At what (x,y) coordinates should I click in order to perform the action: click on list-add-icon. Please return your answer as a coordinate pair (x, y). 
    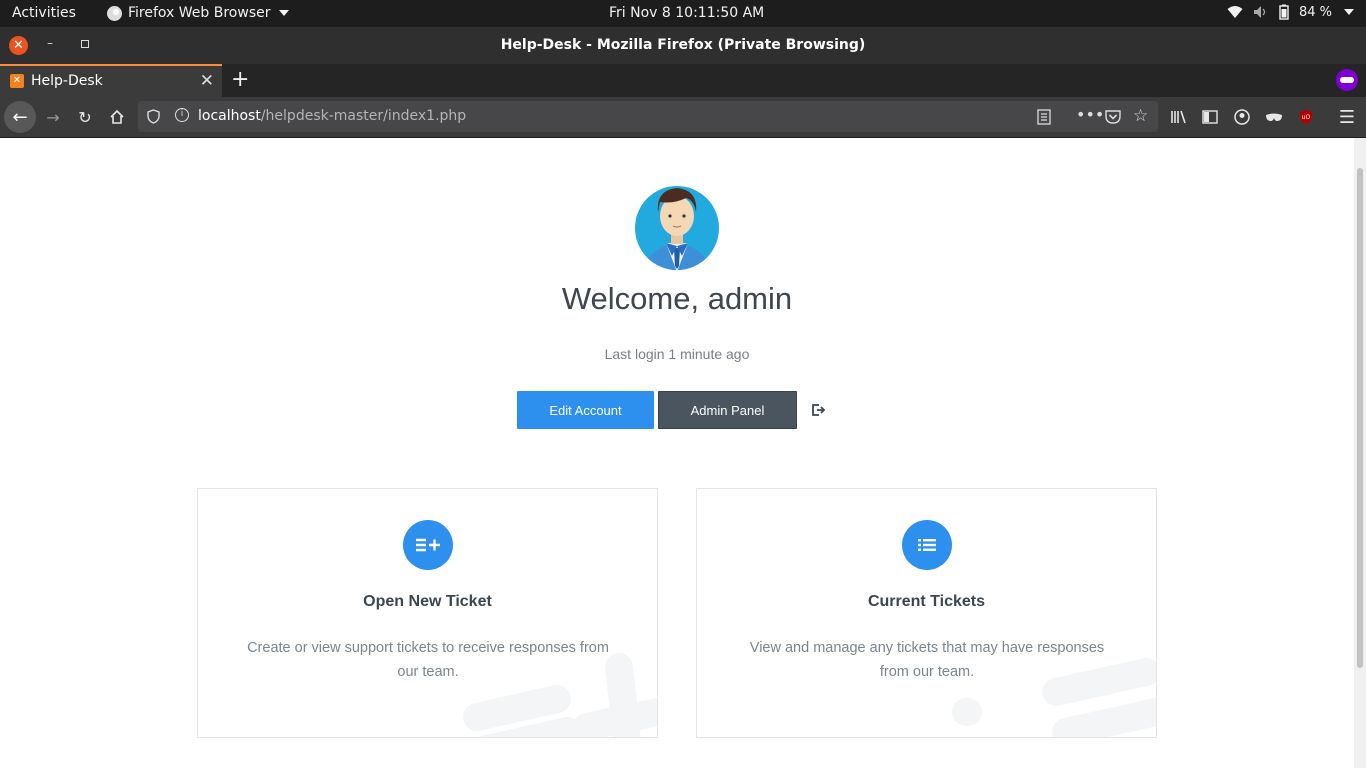
    Looking at the image, I should click on (428, 545).